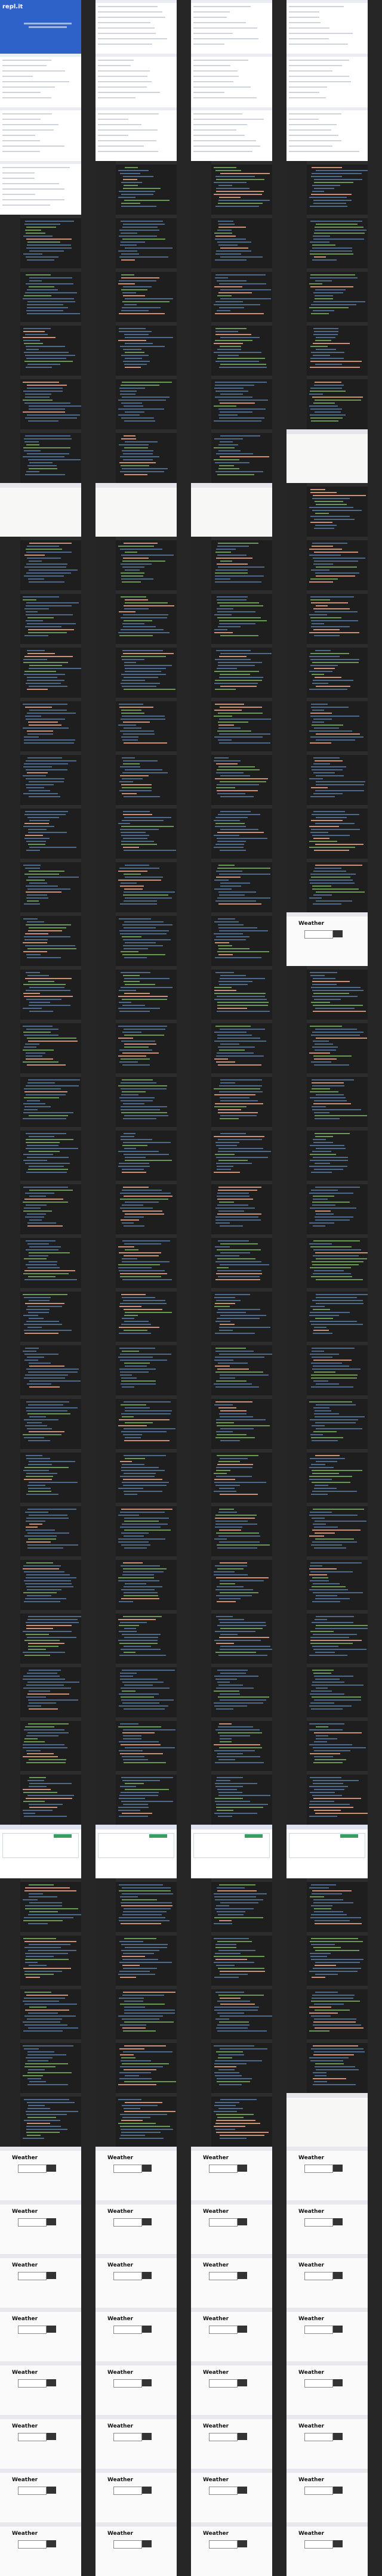 This screenshot has width=382, height=2576. Describe the element at coordinates (254, 1836) in the screenshot. I see `run-button` at that location.